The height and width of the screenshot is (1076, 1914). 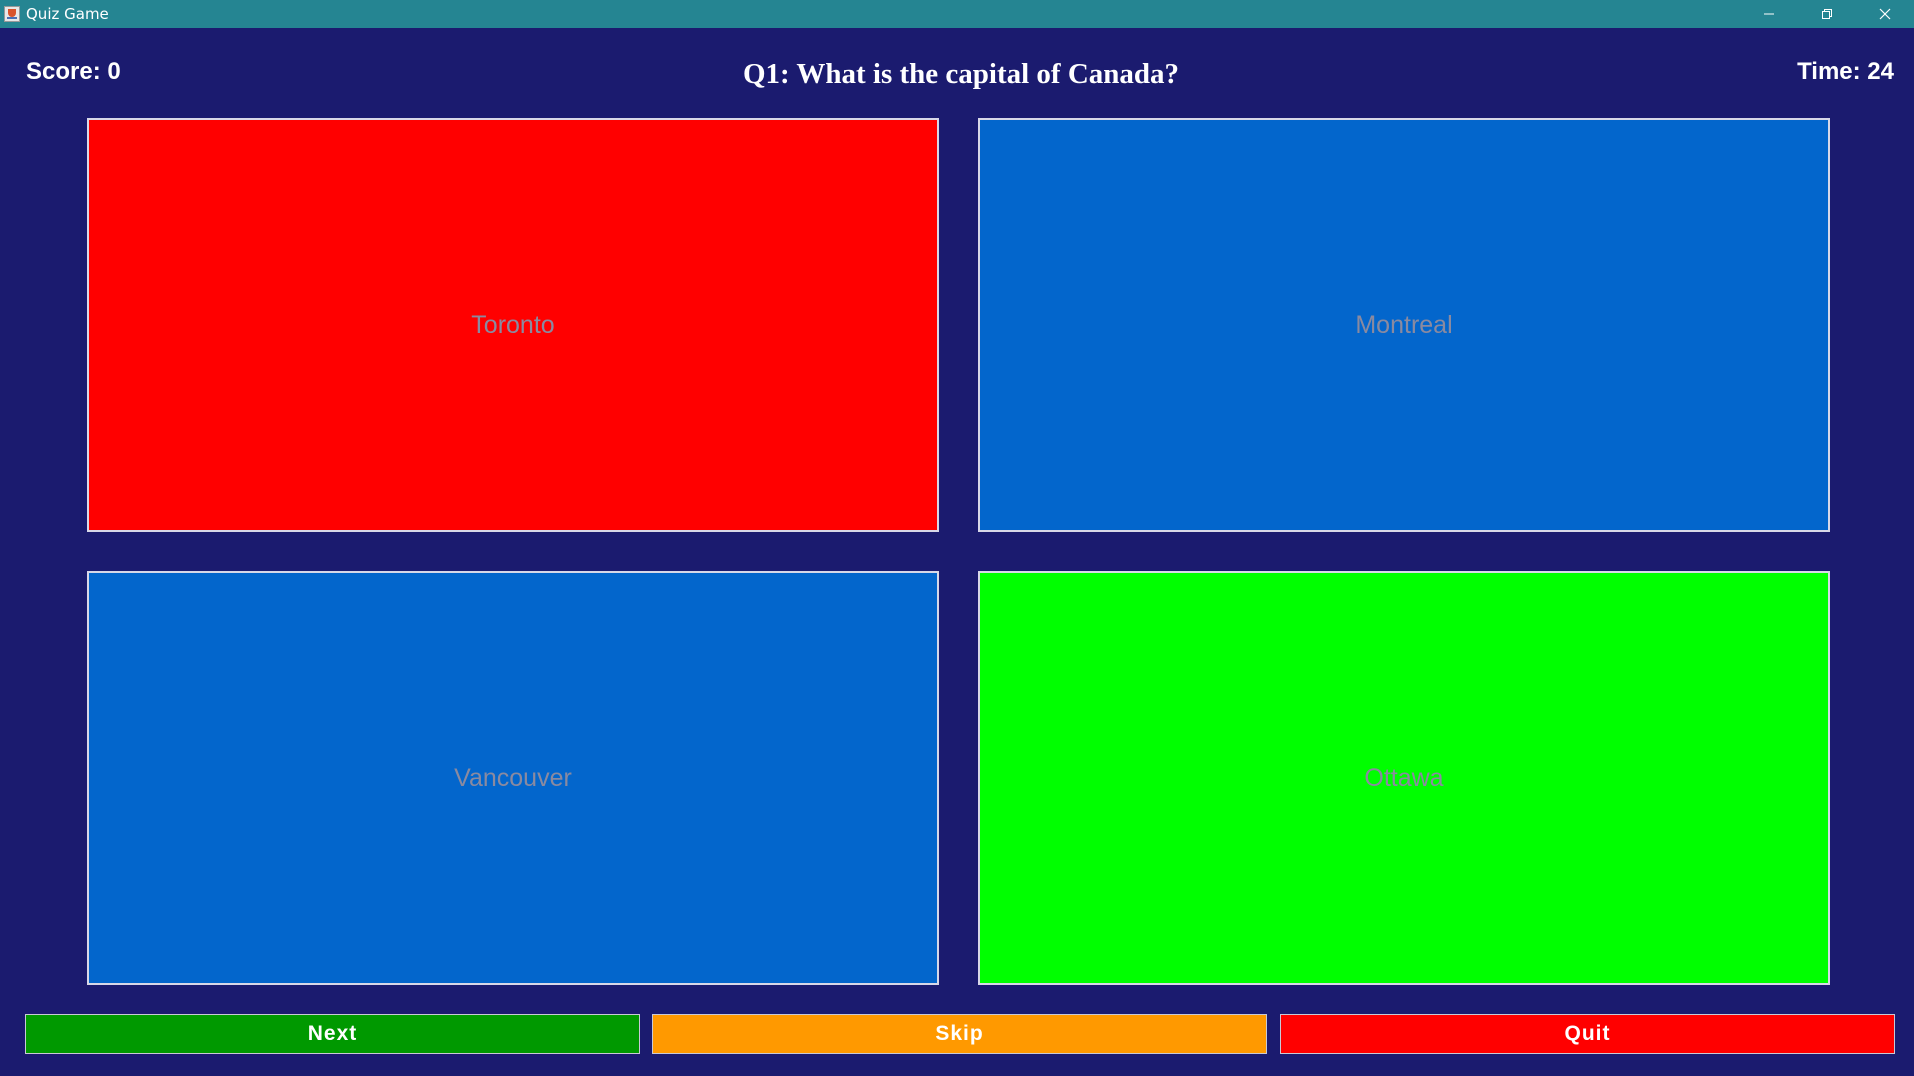 I want to click on answer-option-3-label: Vancouver, so click(x=513, y=777).